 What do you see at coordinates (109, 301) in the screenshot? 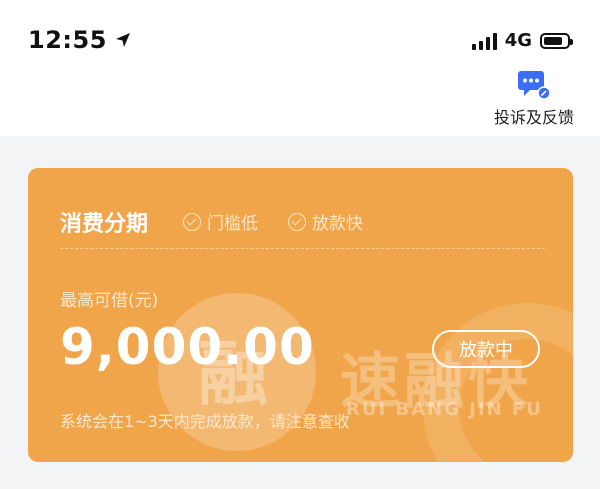
I see `limit-label: 最高可借(元)` at bounding box center [109, 301].